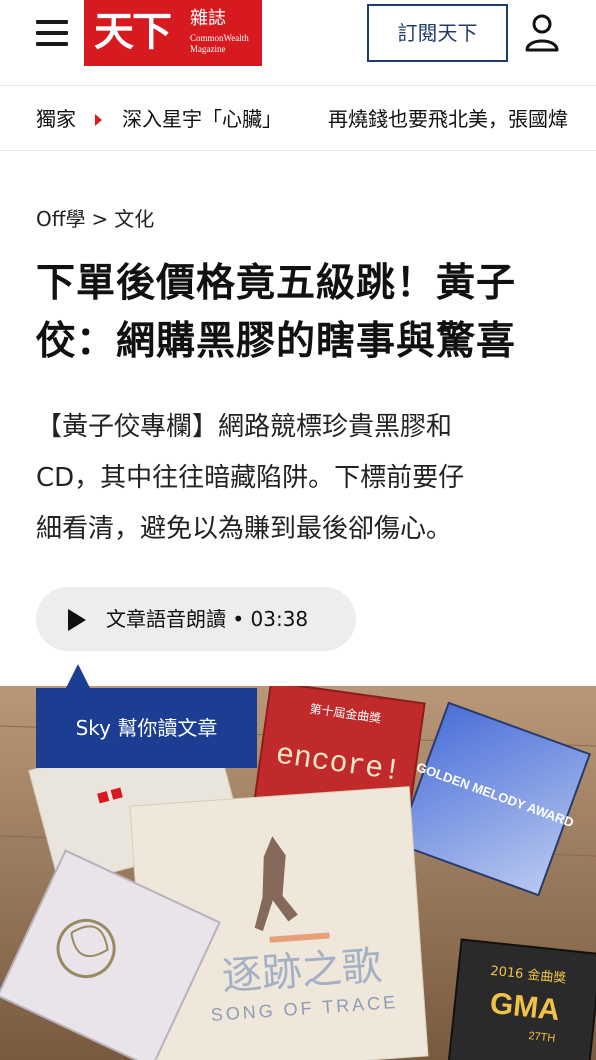 Image resolution: width=596 pixels, height=1060 pixels. What do you see at coordinates (78, 676) in the screenshot?
I see `tooltip-arrow` at bounding box center [78, 676].